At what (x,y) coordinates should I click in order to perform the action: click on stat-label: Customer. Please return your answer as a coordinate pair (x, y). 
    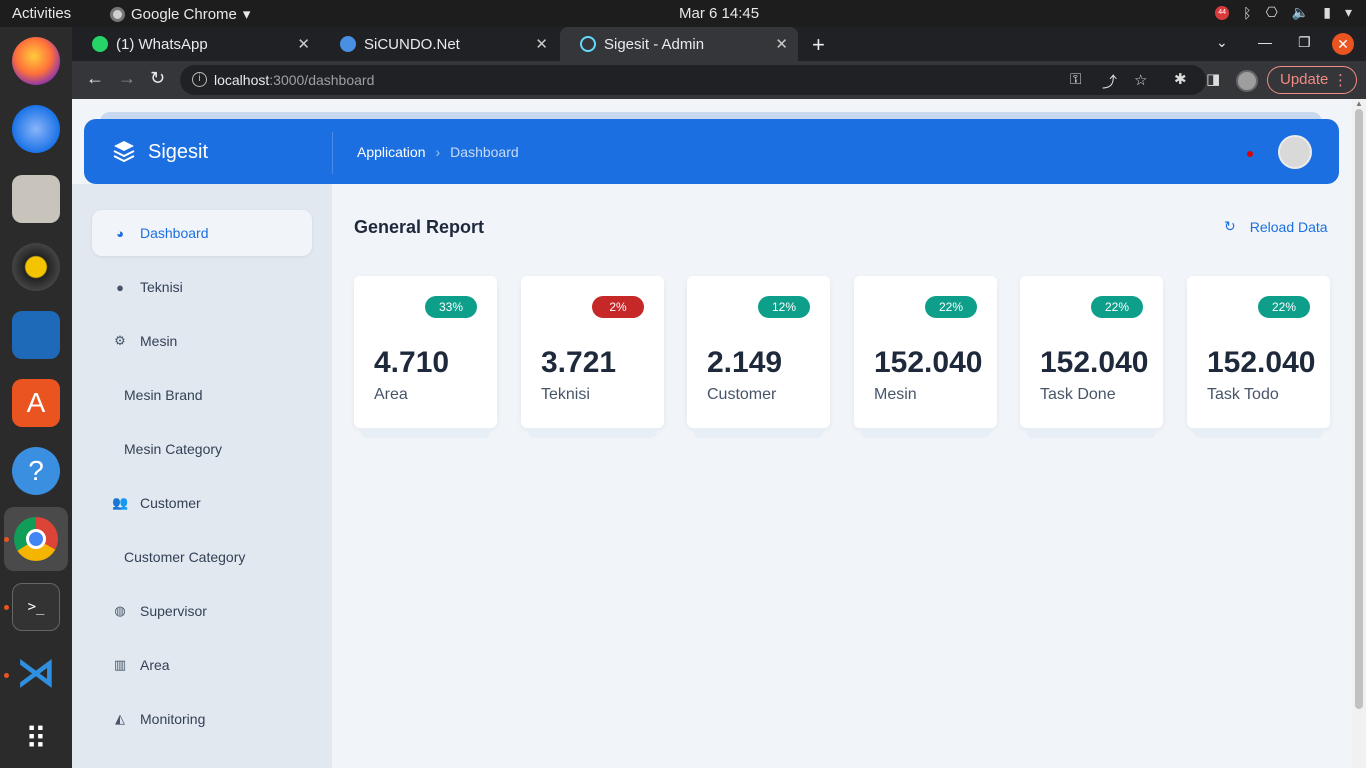
    Looking at the image, I should click on (742, 394).